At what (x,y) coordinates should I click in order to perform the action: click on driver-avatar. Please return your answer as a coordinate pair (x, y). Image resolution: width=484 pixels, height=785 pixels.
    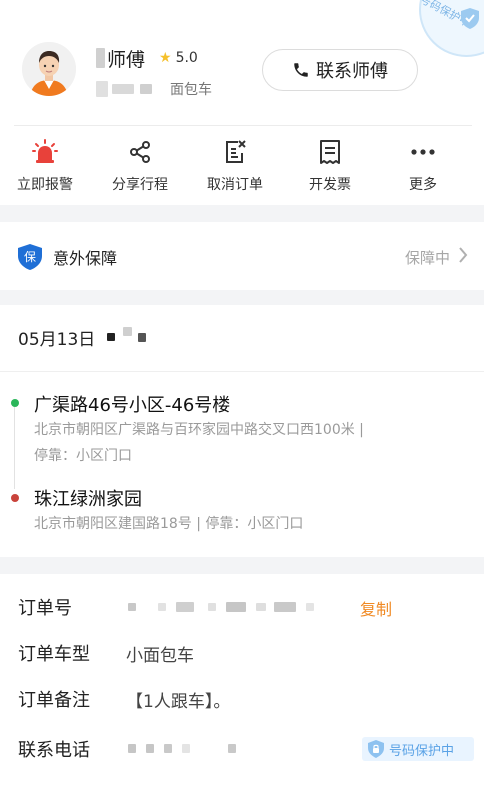
    Looking at the image, I should click on (49, 69).